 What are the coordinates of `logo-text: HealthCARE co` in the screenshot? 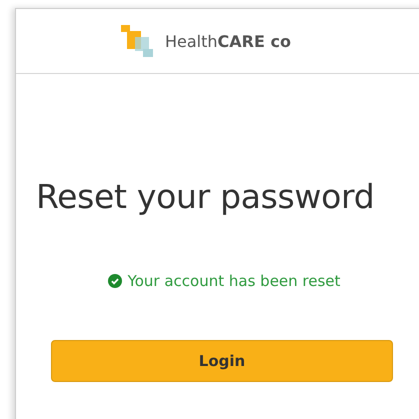 It's located at (228, 41).